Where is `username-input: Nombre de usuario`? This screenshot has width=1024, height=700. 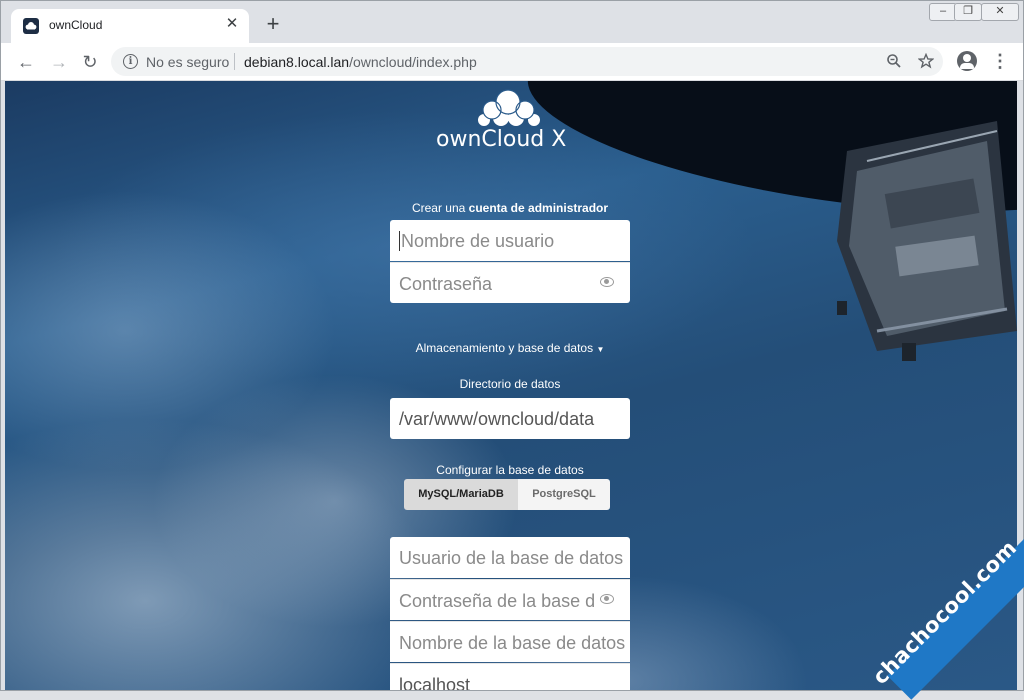 username-input: Nombre de usuario is located at coordinates (510, 240).